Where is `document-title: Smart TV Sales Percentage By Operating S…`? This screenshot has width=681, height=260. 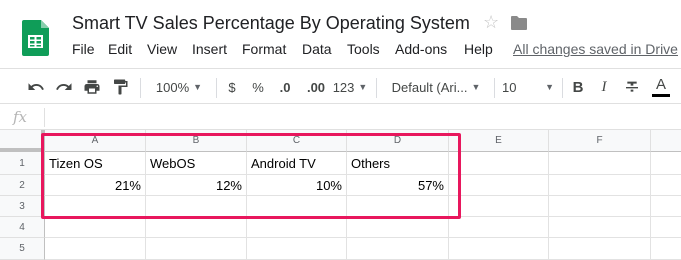
document-title: Smart TV Sales Percentage By Operating S… is located at coordinates (271, 23).